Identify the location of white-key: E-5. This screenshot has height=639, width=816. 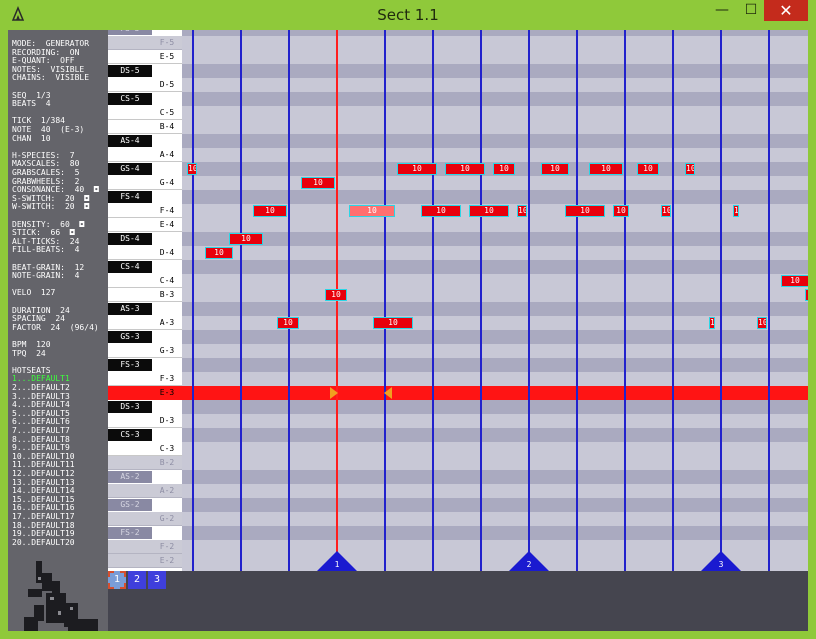
(145, 57).